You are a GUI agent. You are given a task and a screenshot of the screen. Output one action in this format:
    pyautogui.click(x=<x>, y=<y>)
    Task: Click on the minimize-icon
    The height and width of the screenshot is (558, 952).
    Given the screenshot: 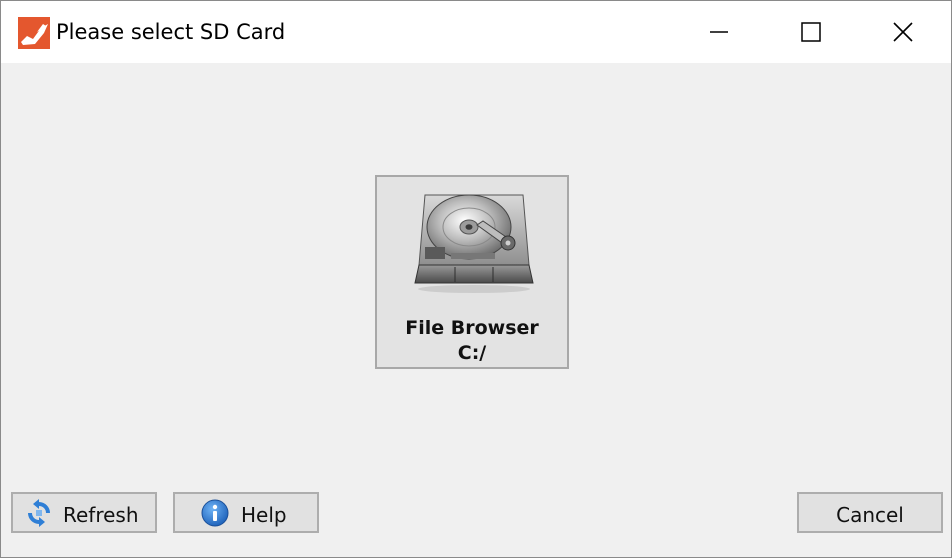 What is the action you would take?
    pyautogui.click(x=719, y=32)
    